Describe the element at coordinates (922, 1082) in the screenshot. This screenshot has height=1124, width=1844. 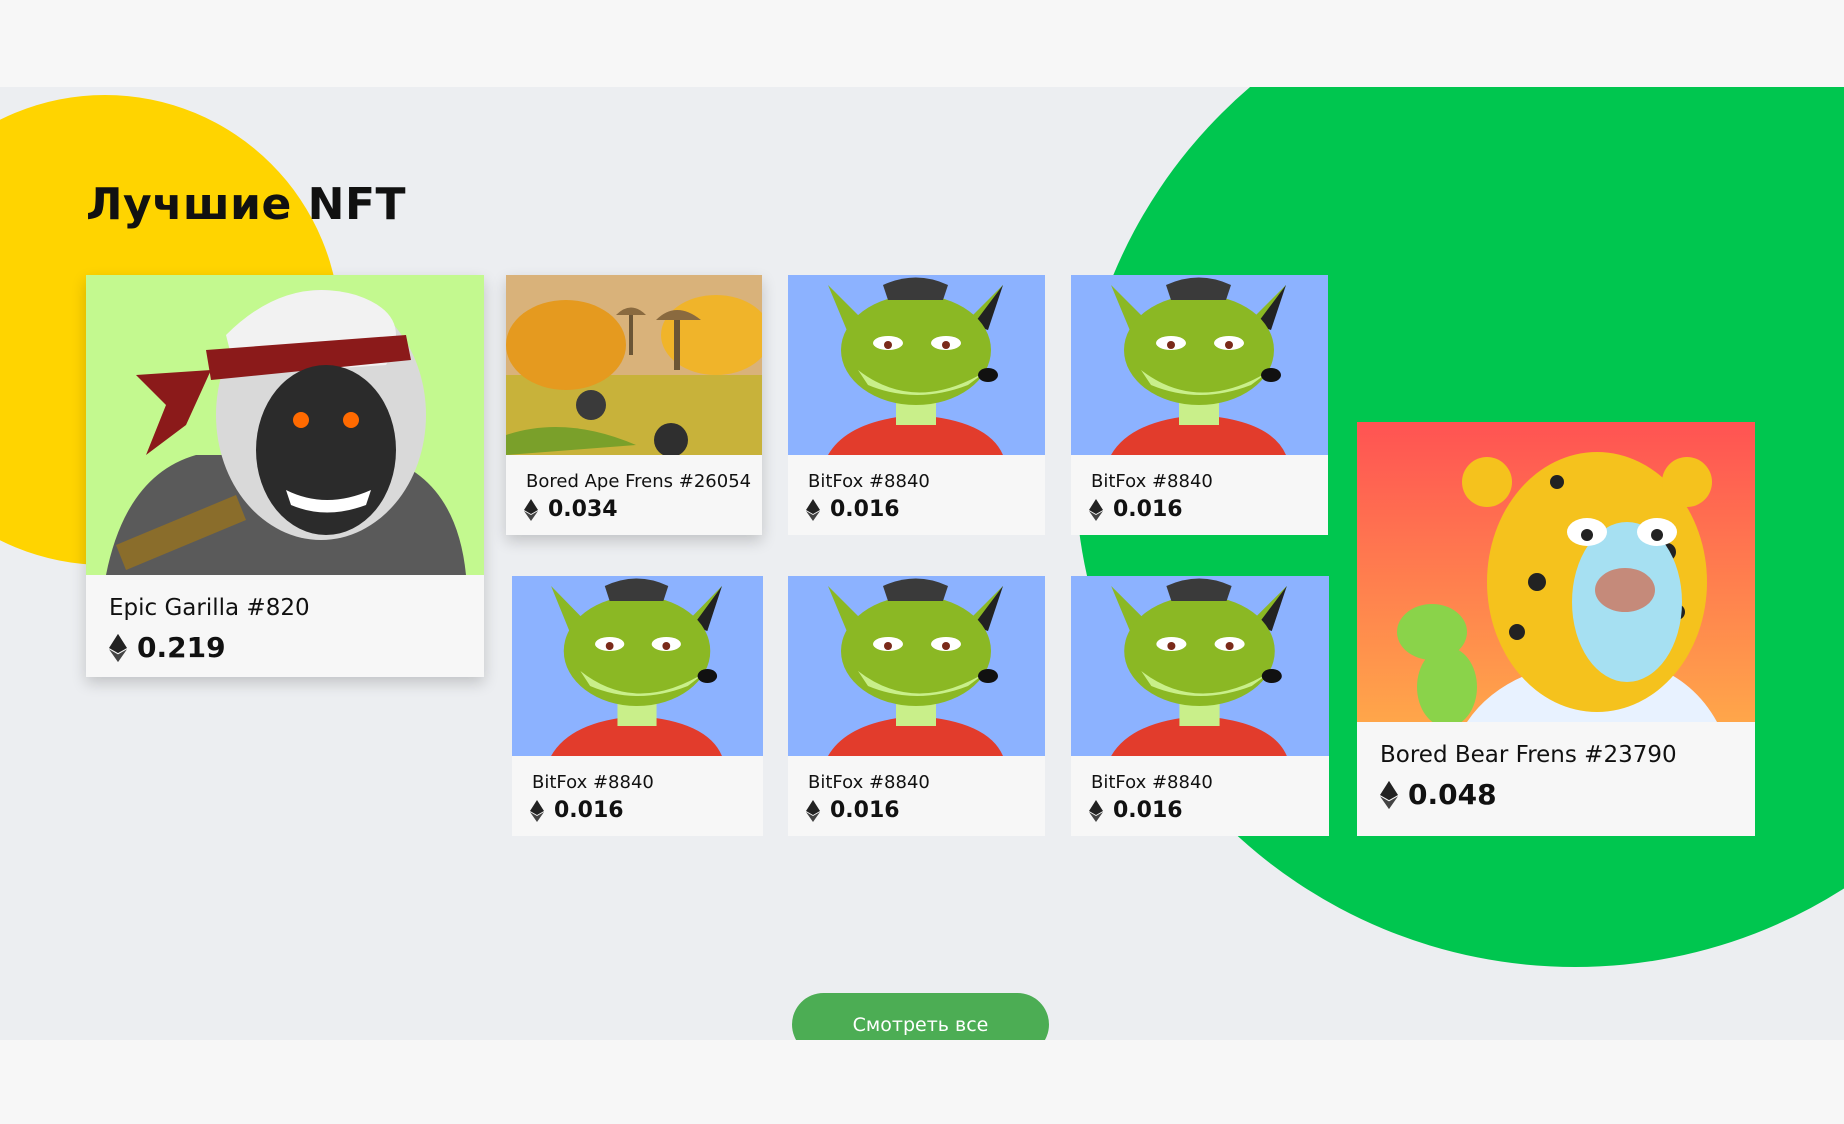
I see `bottom-bar` at that location.